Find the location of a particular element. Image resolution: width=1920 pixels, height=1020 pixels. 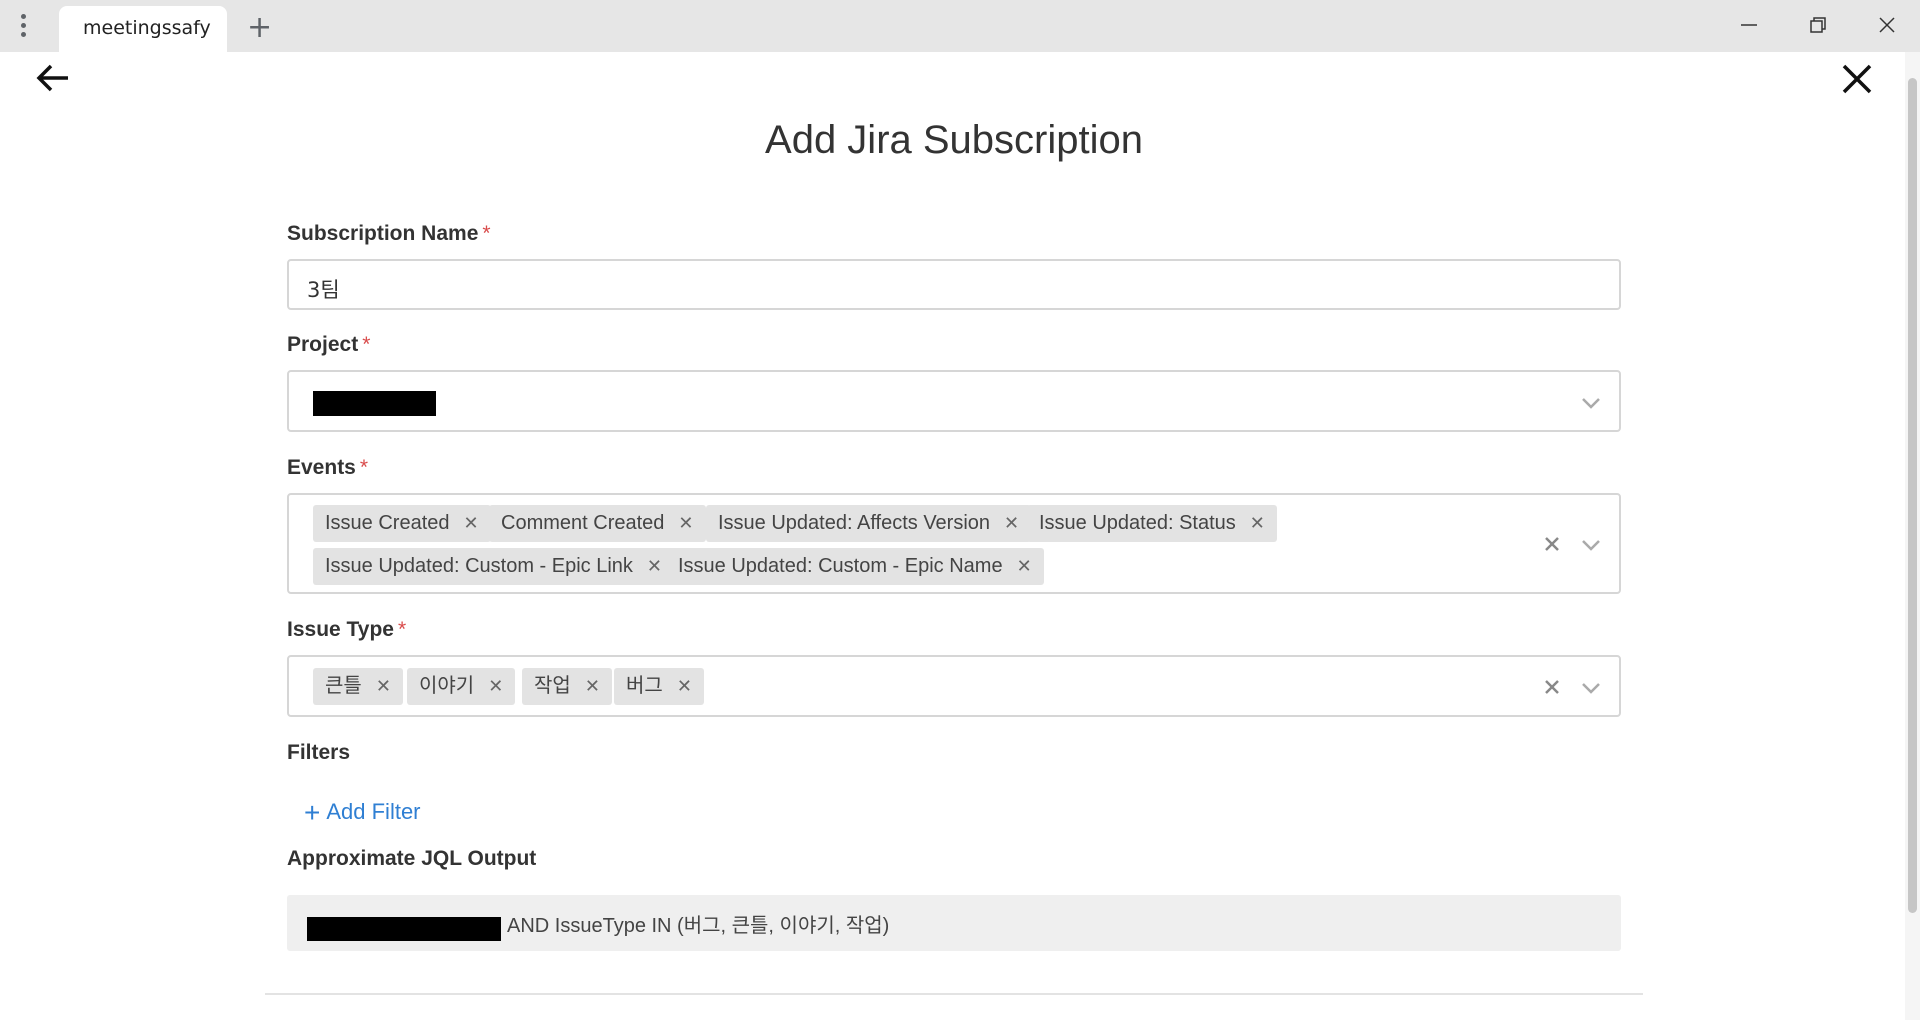

subscription-name-label: Subscription Name * is located at coordinates (389, 233).